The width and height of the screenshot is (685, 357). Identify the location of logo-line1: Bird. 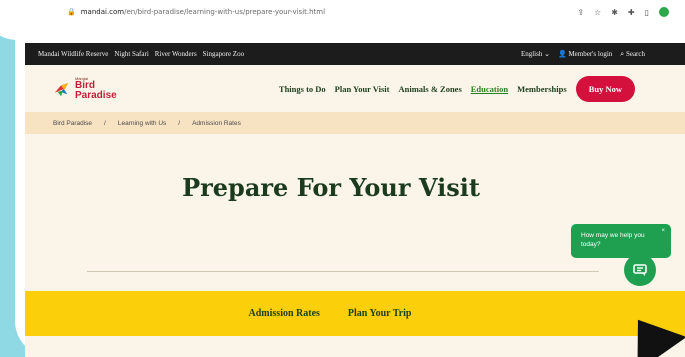
(85, 85).